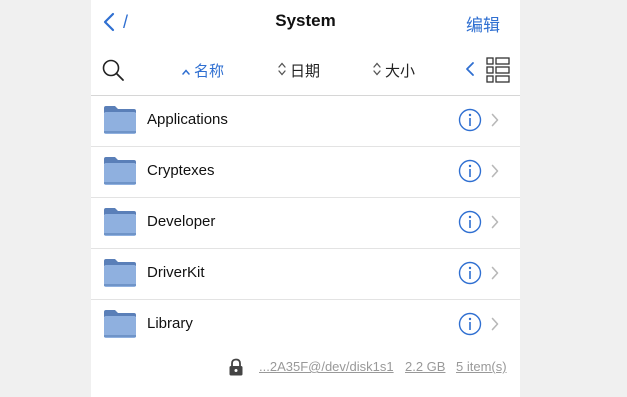 The width and height of the screenshot is (627, 397). I want to click on chevron-left-icon, so click(470, 71).